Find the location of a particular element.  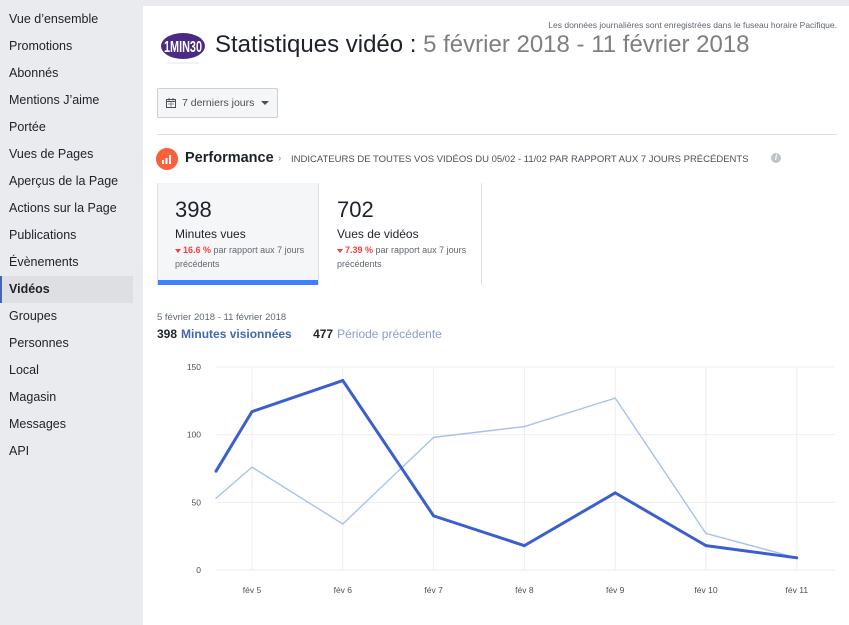

sidebar-item: Groupes is located at coordinates (66, 316).